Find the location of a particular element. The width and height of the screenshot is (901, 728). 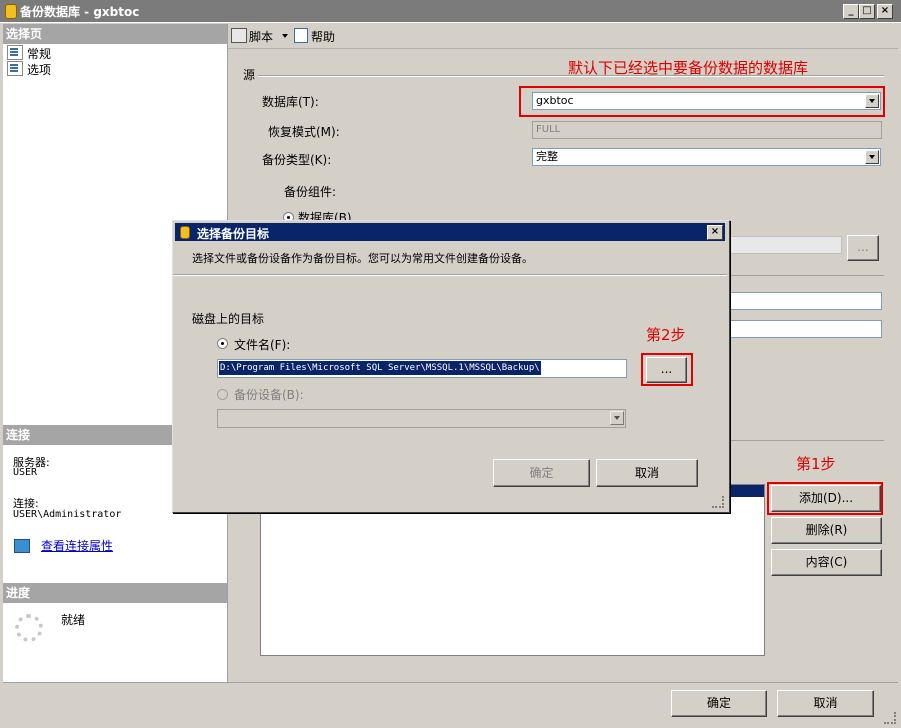

page-item-label: 选项 is located at coordinates (39, 70).